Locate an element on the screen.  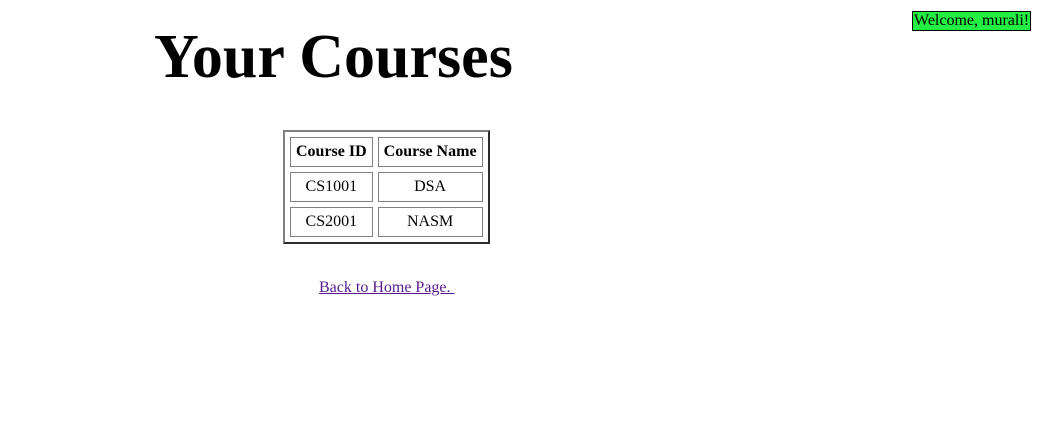
course-id-cell: CS2001 is located at coordinates (331, 222).